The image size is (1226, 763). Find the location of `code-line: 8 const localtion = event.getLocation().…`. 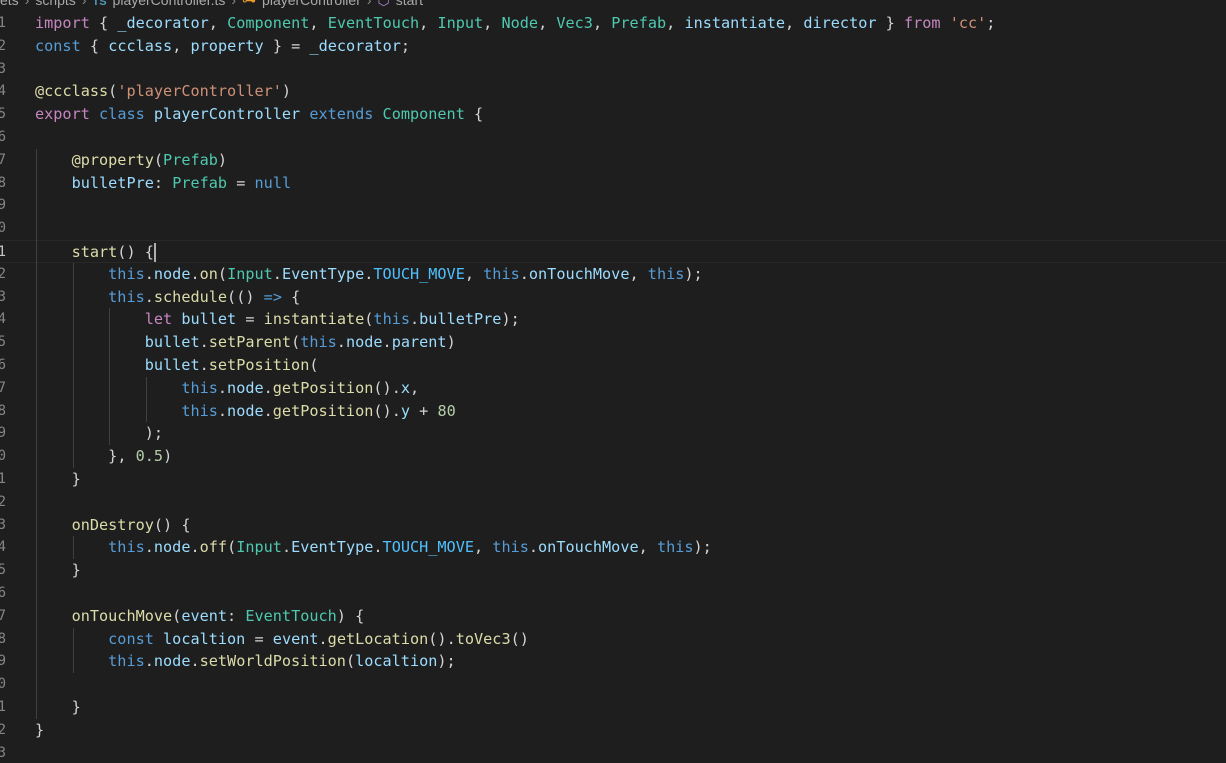

code-line: 8 const localtion = event.getLocation().… is located at coordinates (613, 639).